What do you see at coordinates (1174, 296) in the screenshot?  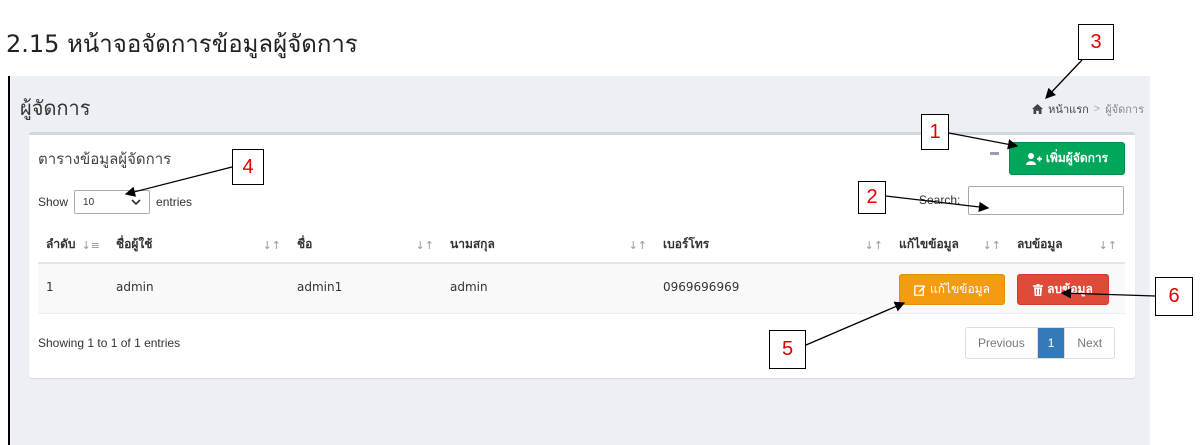 I see `callout-6: 6` at bounding box center [1174, 296].